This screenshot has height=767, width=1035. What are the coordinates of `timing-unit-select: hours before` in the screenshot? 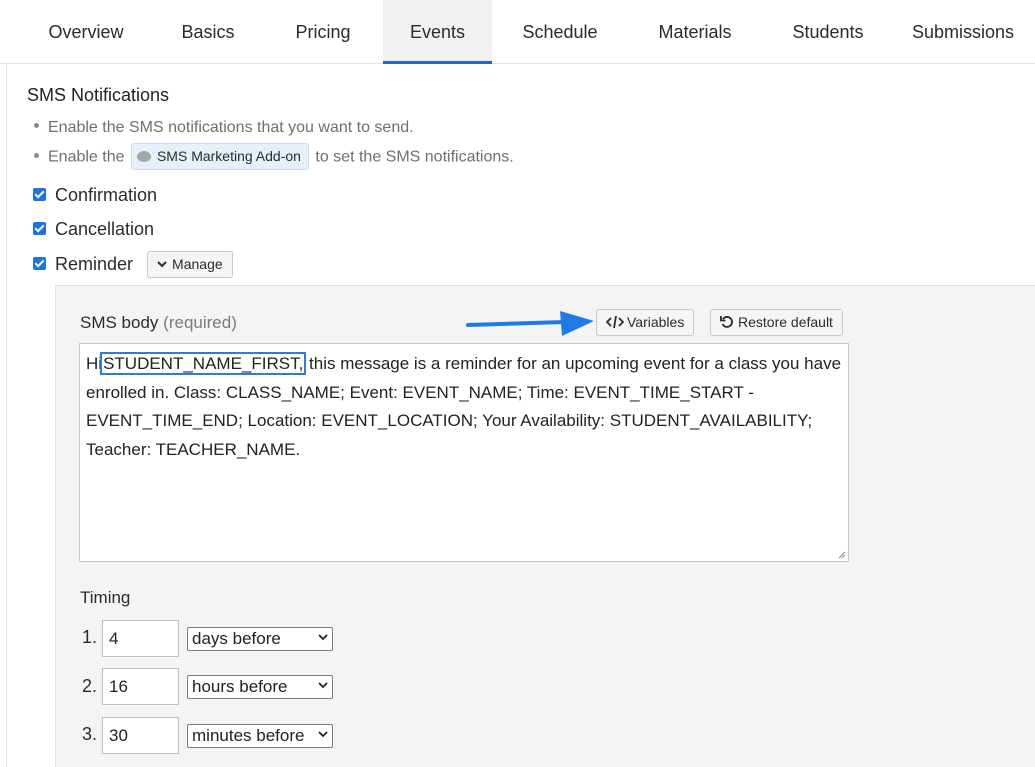 It's located at (260, 687).